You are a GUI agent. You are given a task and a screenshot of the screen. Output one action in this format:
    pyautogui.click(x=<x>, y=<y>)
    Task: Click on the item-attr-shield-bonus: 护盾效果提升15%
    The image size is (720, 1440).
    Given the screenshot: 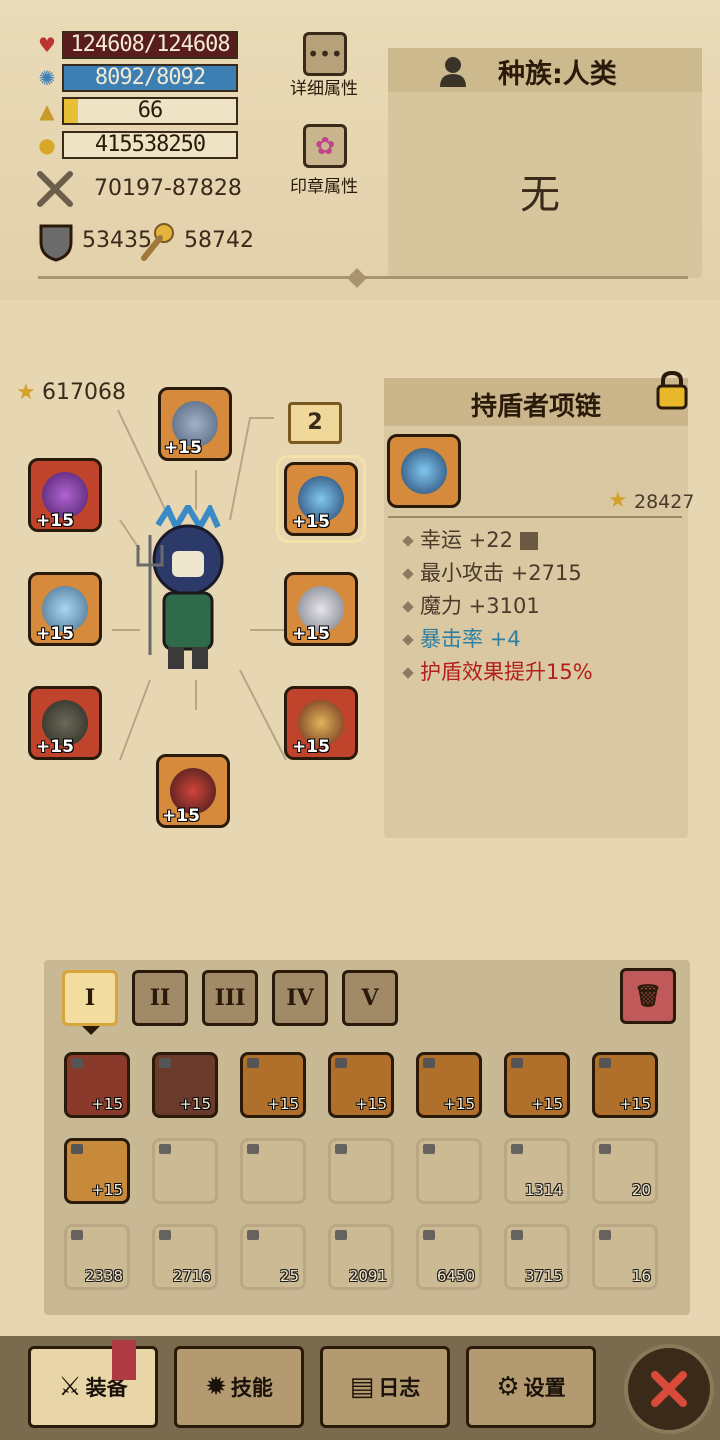 What is the action you would take?
    pyautogui.click(x=497, y=671)
    